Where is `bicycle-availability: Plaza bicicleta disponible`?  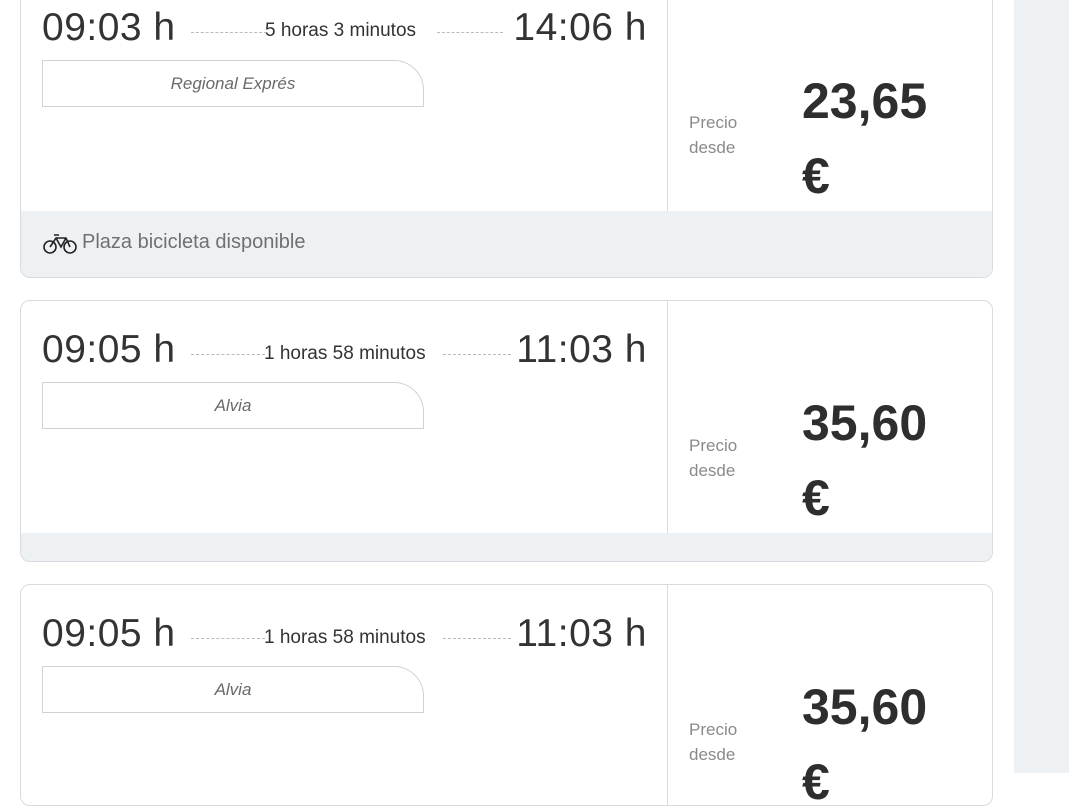
bicycle-availability: Plaza bicicleta disponible is located at coordinates (194, 242).